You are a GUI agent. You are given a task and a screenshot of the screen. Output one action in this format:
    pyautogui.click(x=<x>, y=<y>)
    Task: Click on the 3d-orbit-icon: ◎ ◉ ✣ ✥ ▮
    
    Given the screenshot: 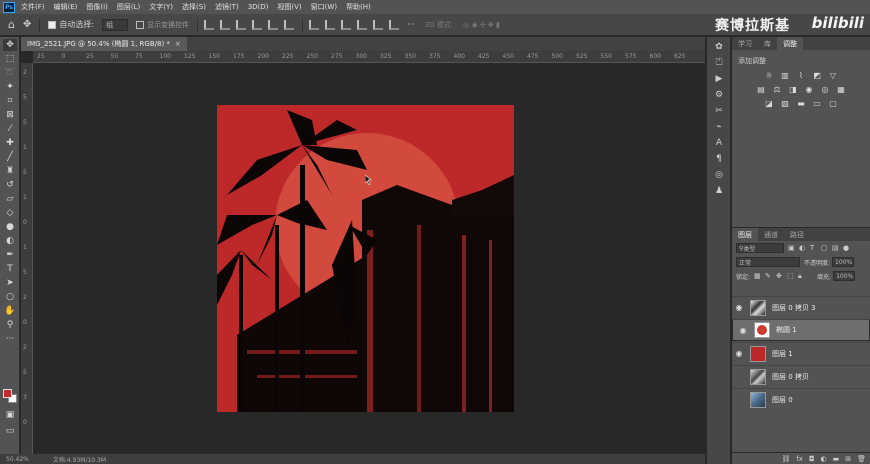 What is the action you would take?
    pyautogui.click(x=481, y=25)
    